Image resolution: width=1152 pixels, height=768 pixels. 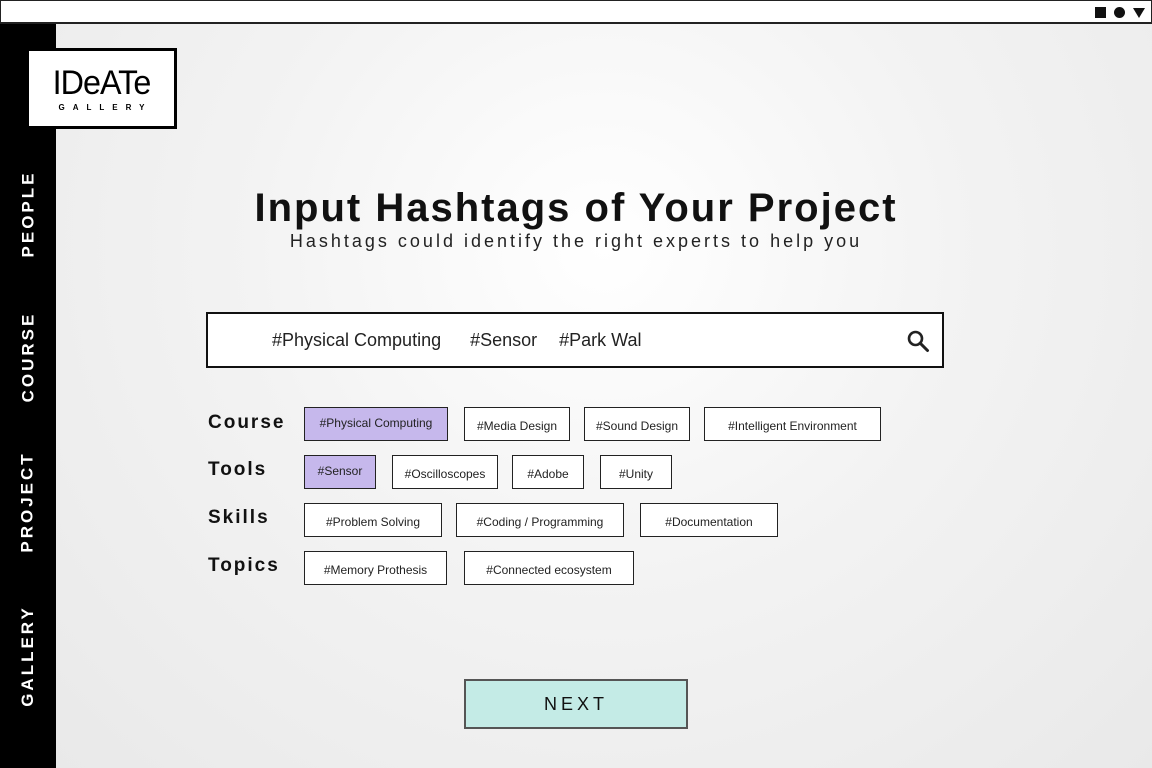 I want to click on tag-chip: #Coding / Programming, so click(x=540, y=520).